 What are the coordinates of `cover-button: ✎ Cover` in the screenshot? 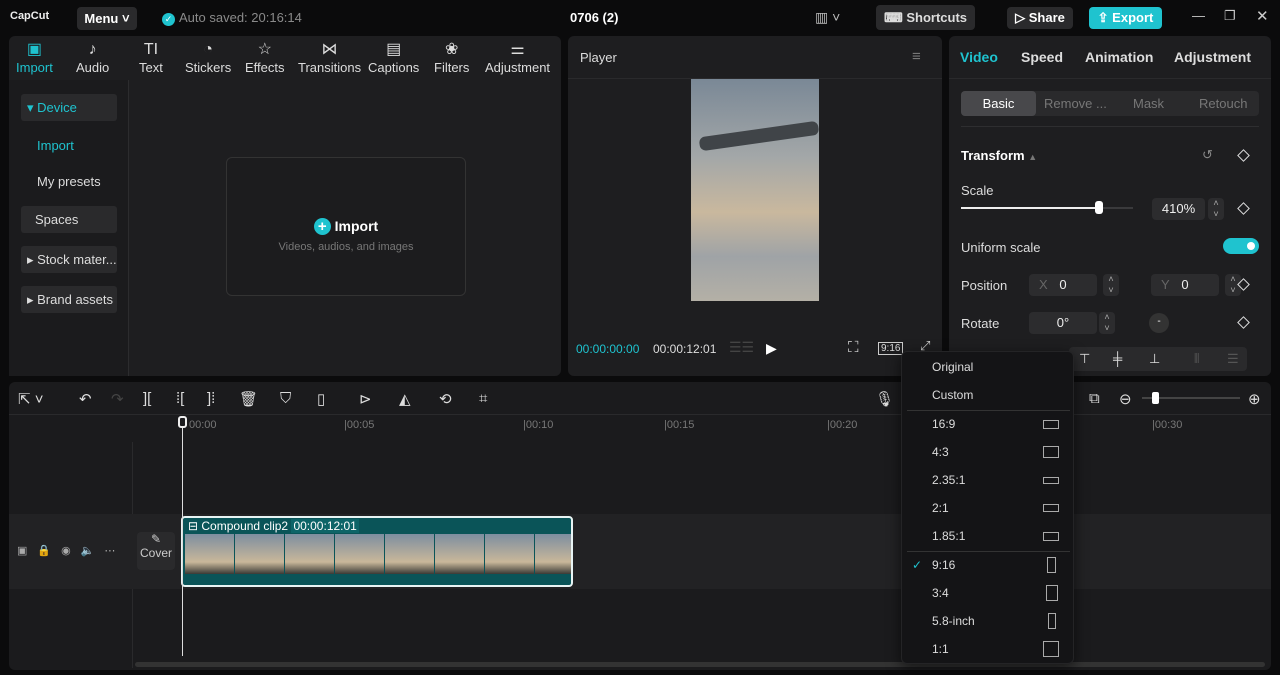 It's located at (156, 551).